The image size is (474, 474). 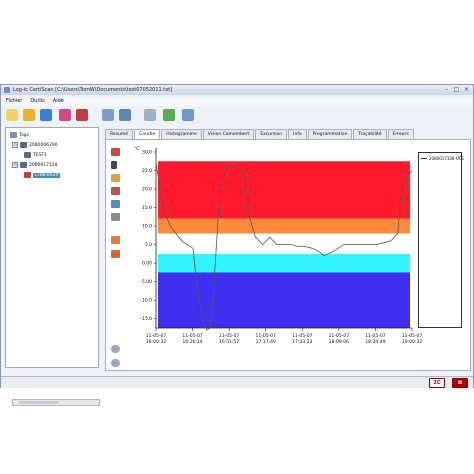 What do you see at coordinates (169, 115) in the screenshot?
I see `check-icon` at bounding box center [169, 115].